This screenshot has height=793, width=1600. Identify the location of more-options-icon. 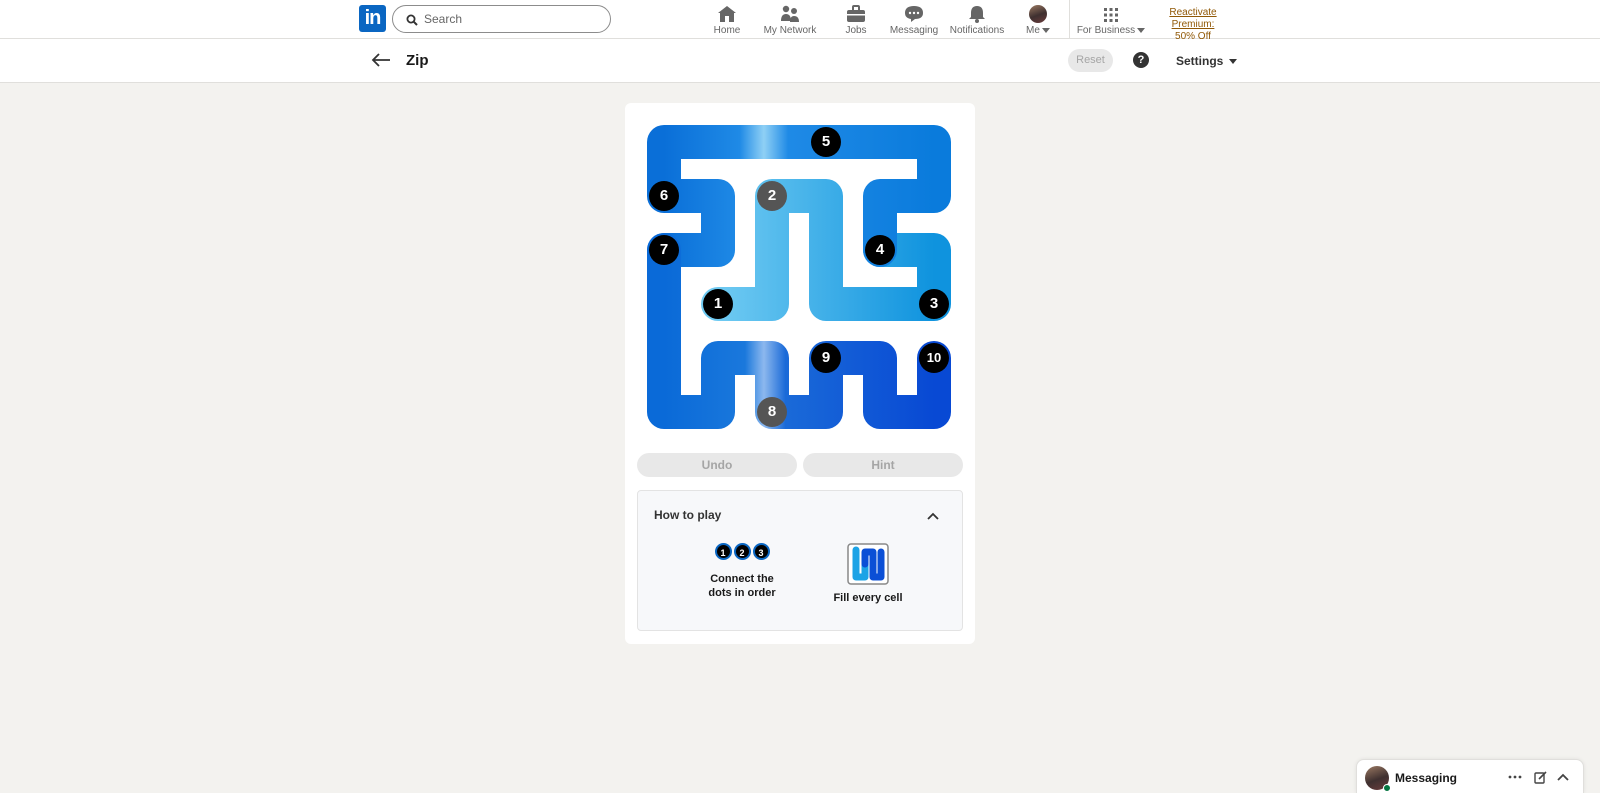
(1515, 777).